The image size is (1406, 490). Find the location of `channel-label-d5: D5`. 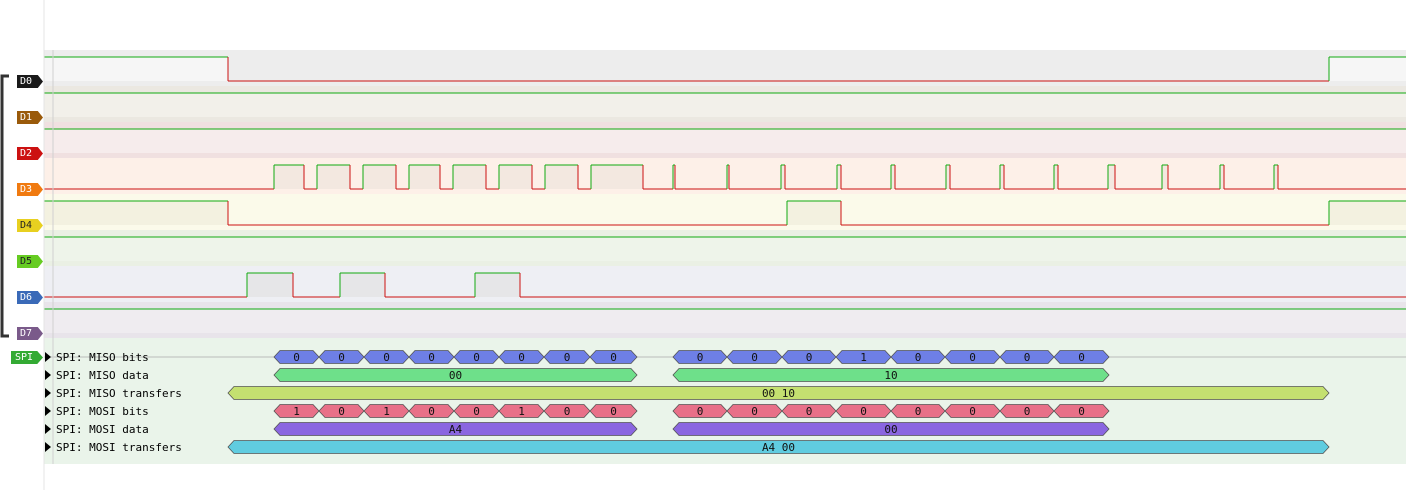

channel-label-d5: D5 is located at coordinates (30, 261).